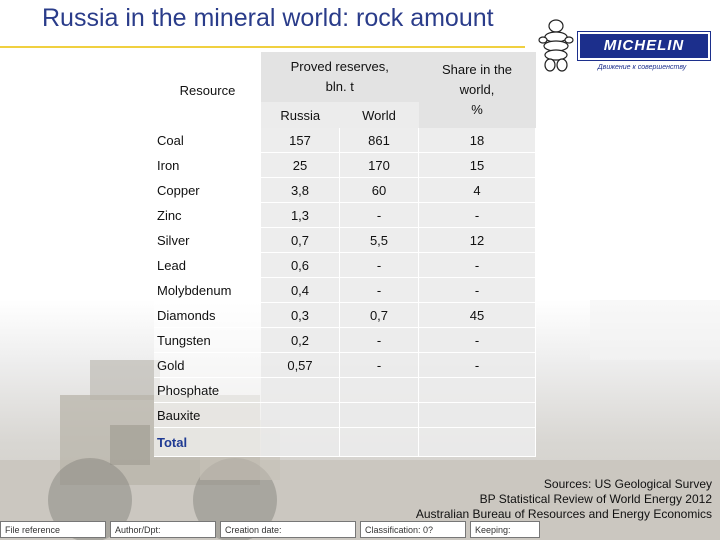 The height and width of the screenshot is (540, 720). I want to click on header-reserves-line2: bln. t, so click(339, 86).